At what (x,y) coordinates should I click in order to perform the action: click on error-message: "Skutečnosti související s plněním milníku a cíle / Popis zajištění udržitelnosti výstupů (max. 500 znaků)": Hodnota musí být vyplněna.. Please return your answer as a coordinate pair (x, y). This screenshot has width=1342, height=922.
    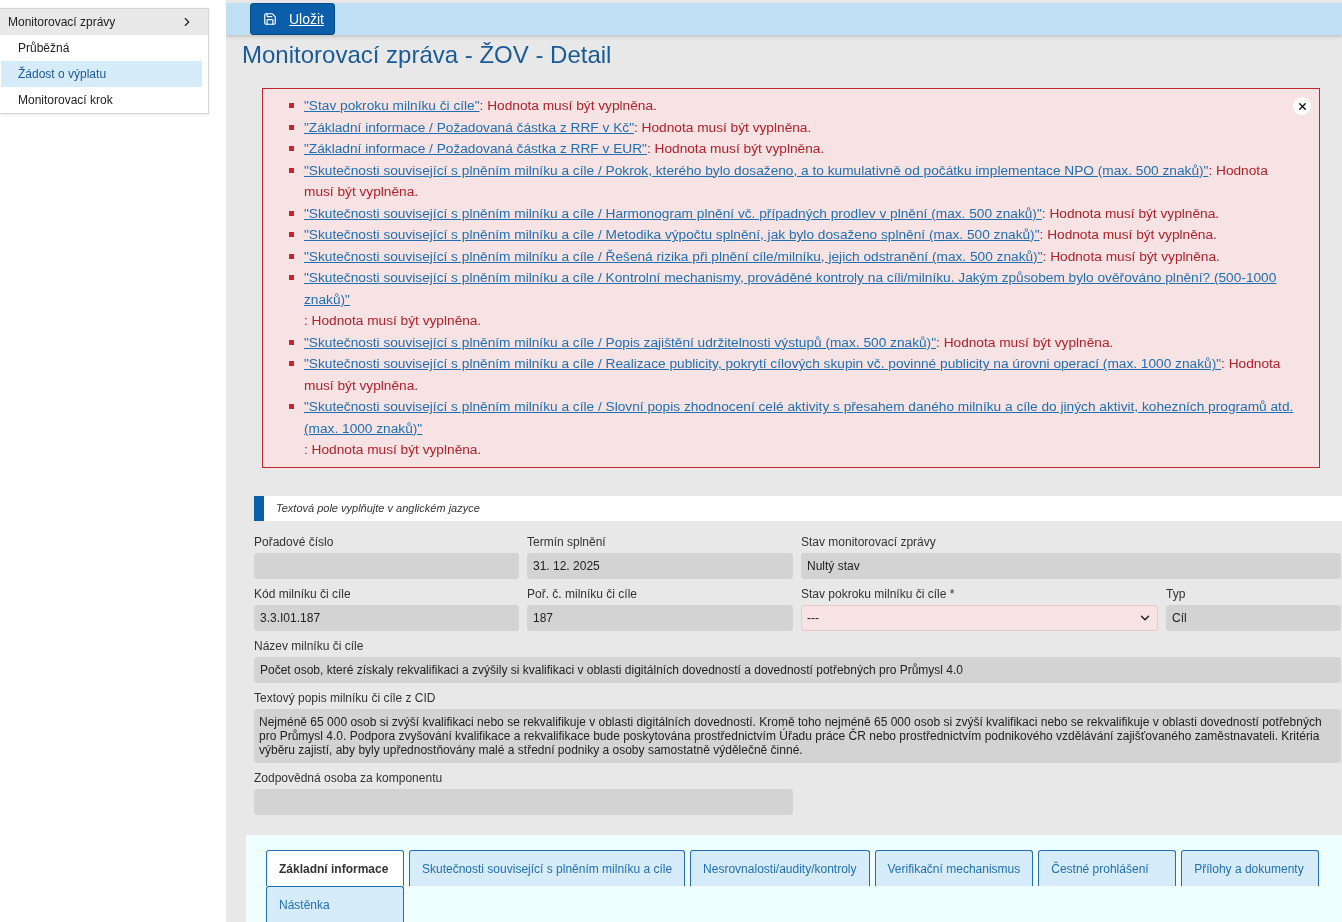
    Looking at the image, I should click on (801, 342).